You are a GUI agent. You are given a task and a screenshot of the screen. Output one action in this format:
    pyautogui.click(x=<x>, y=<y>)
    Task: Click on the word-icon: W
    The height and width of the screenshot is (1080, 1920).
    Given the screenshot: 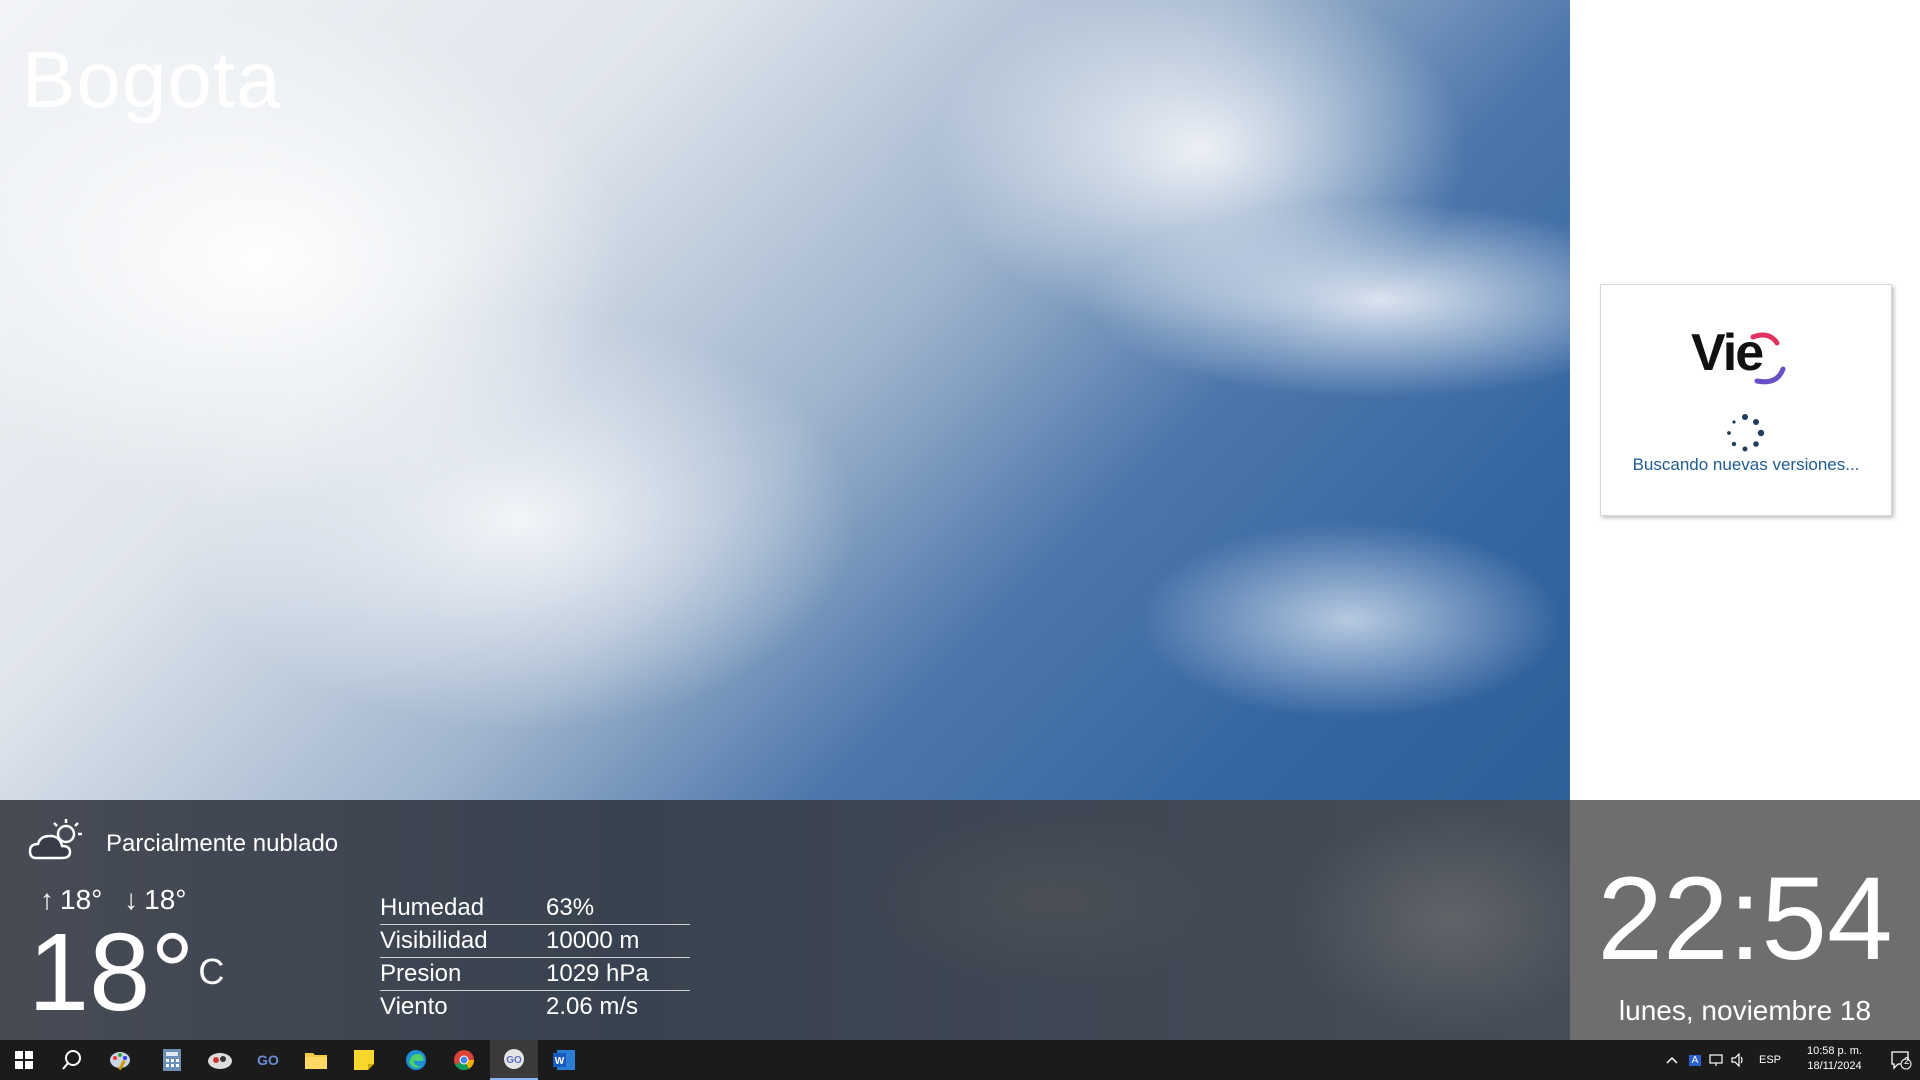 What is the action you would take?
    pyautogui.click(x=564, y=1060)
    